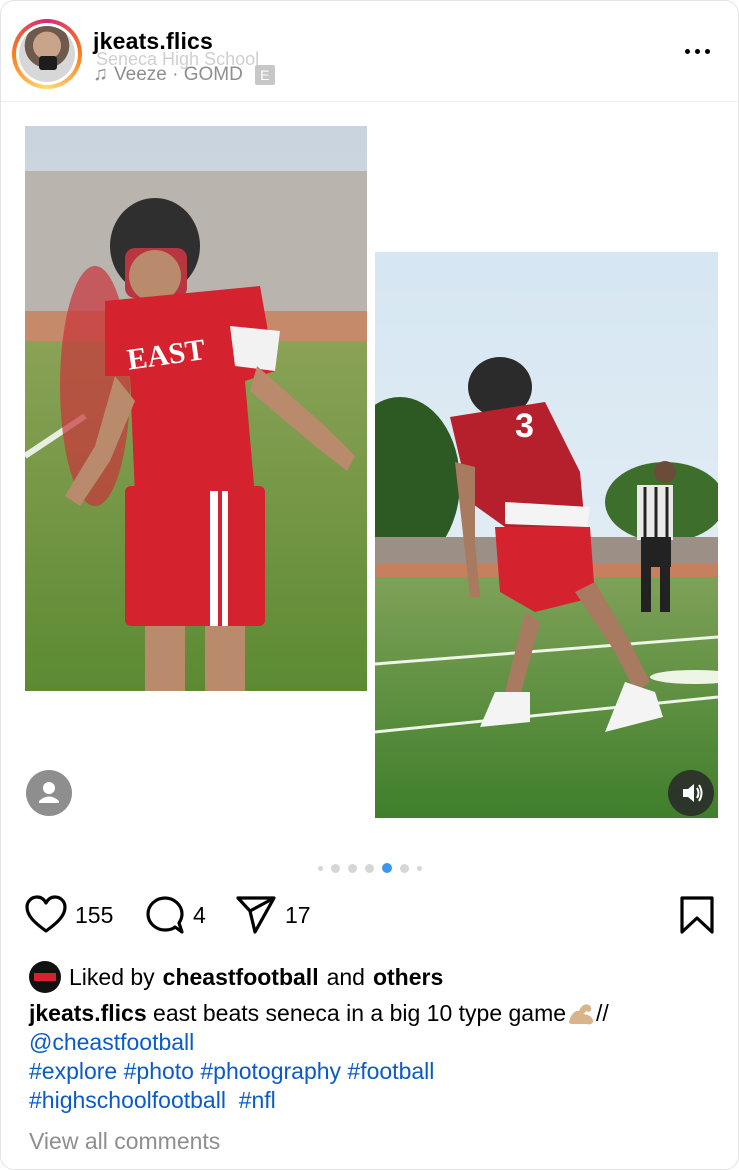  I want to click on flexed-biceps-emoji-icon, so click(581, 1014).